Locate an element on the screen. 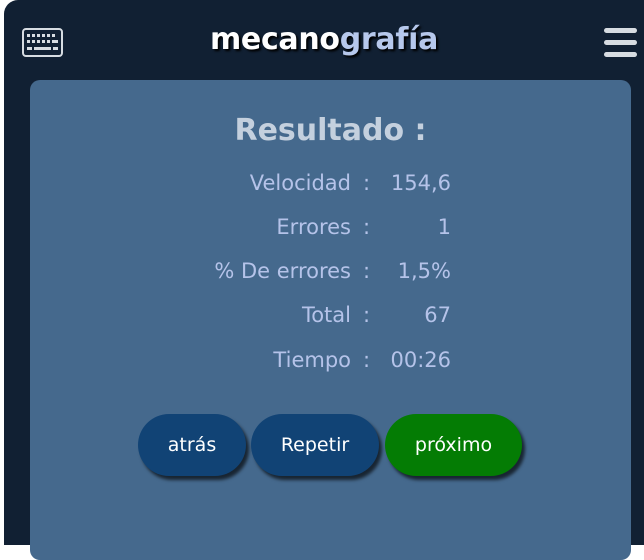  stat-value: 67 is located at coordinates (437, 315).